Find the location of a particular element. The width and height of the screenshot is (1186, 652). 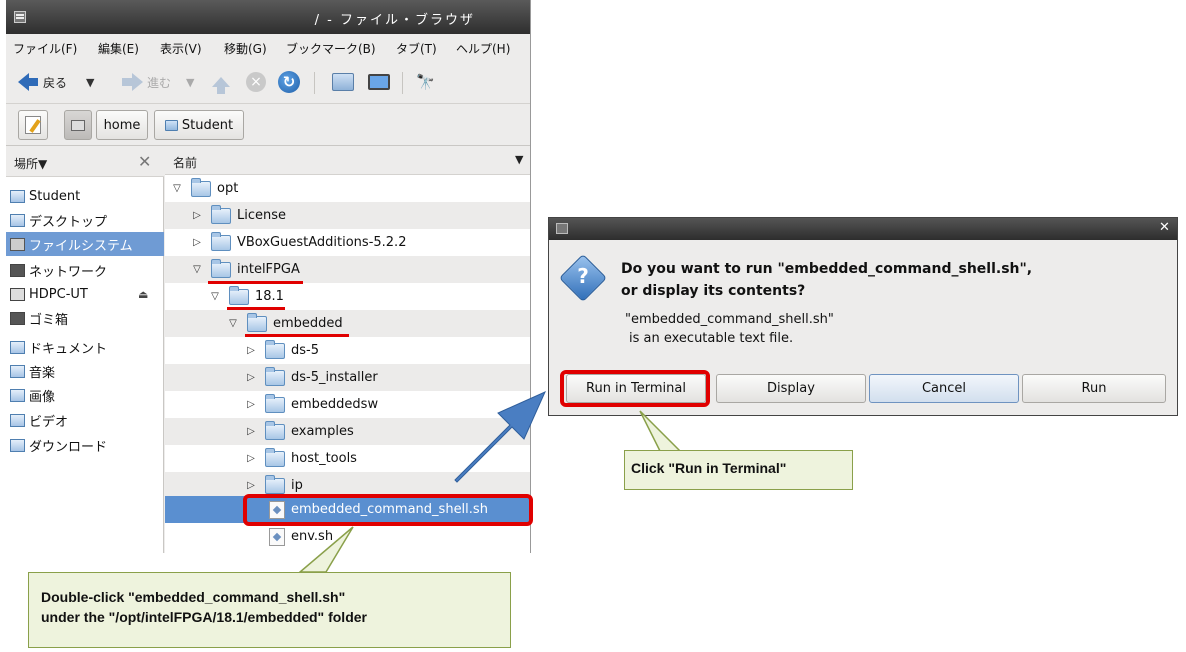

annotation-arrows is located at coordinates (489, 482).